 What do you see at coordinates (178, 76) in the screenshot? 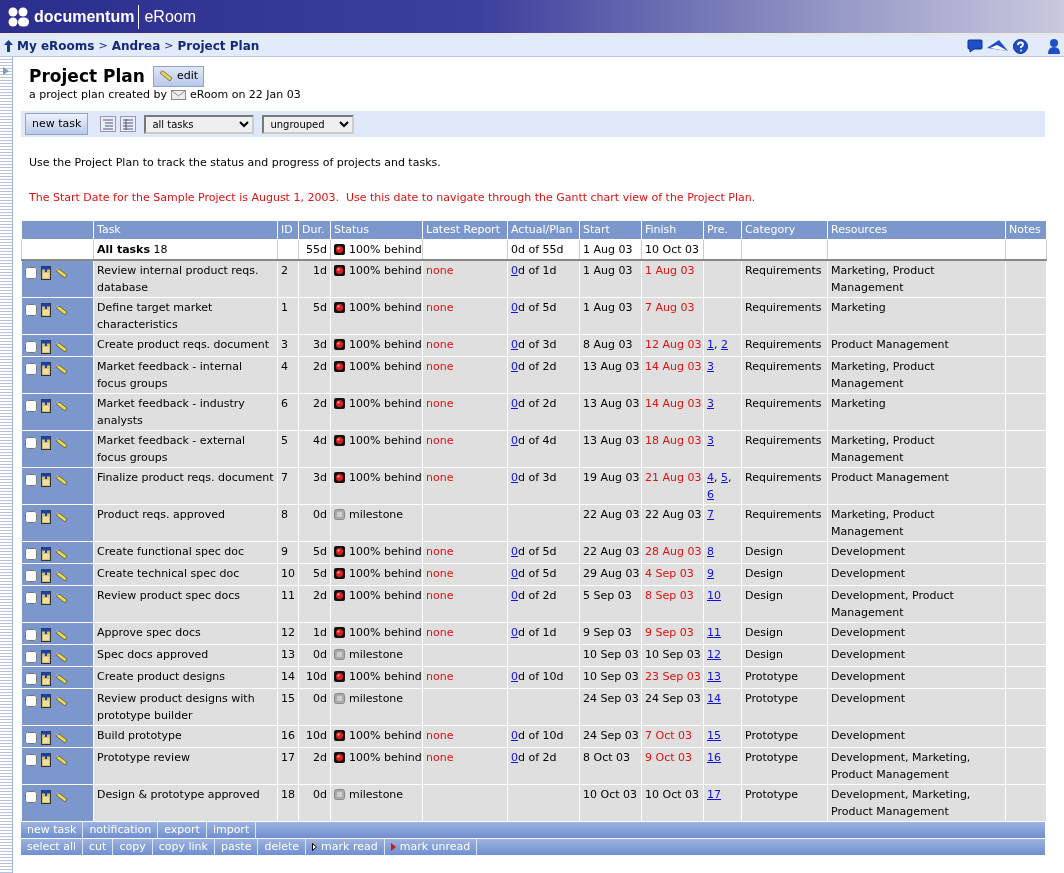
I see `edit-button: edit` at bounding box center [178, 76].